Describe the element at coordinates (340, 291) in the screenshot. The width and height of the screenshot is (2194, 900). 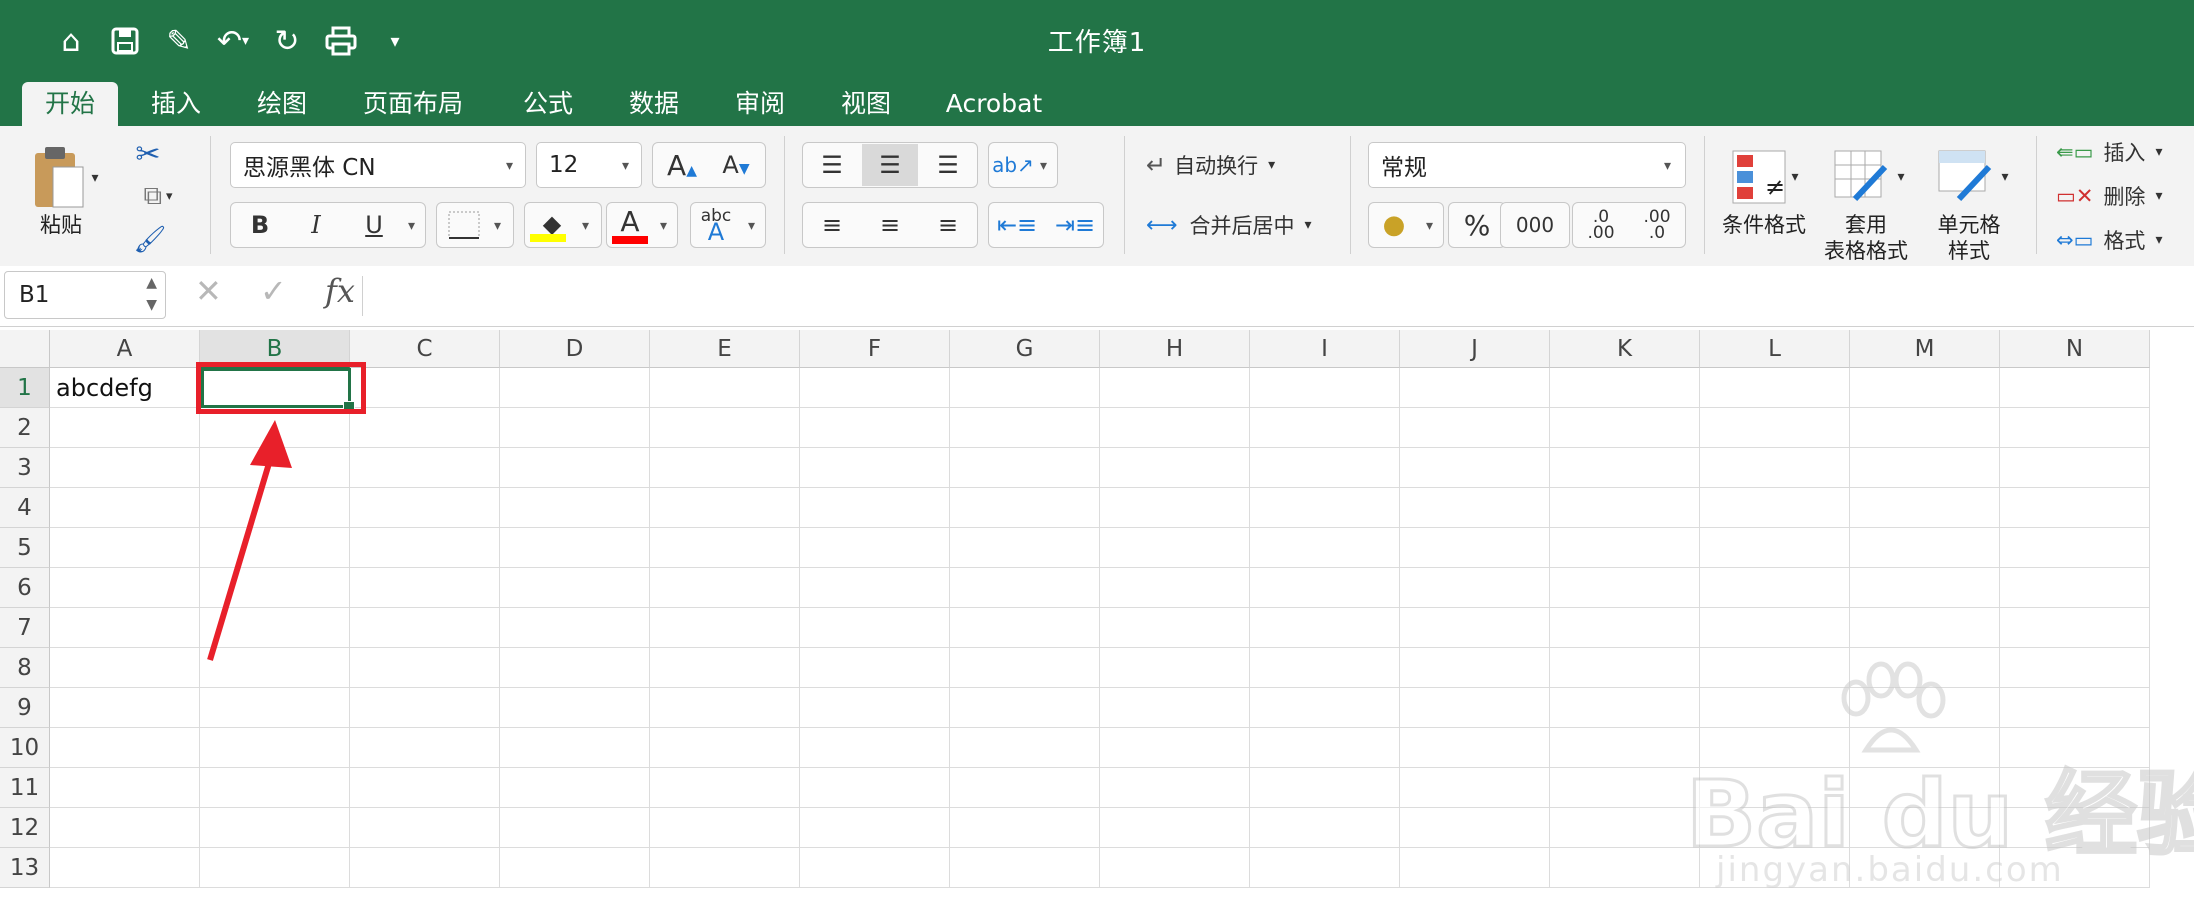
I see `fx-icon: fx` at that location.